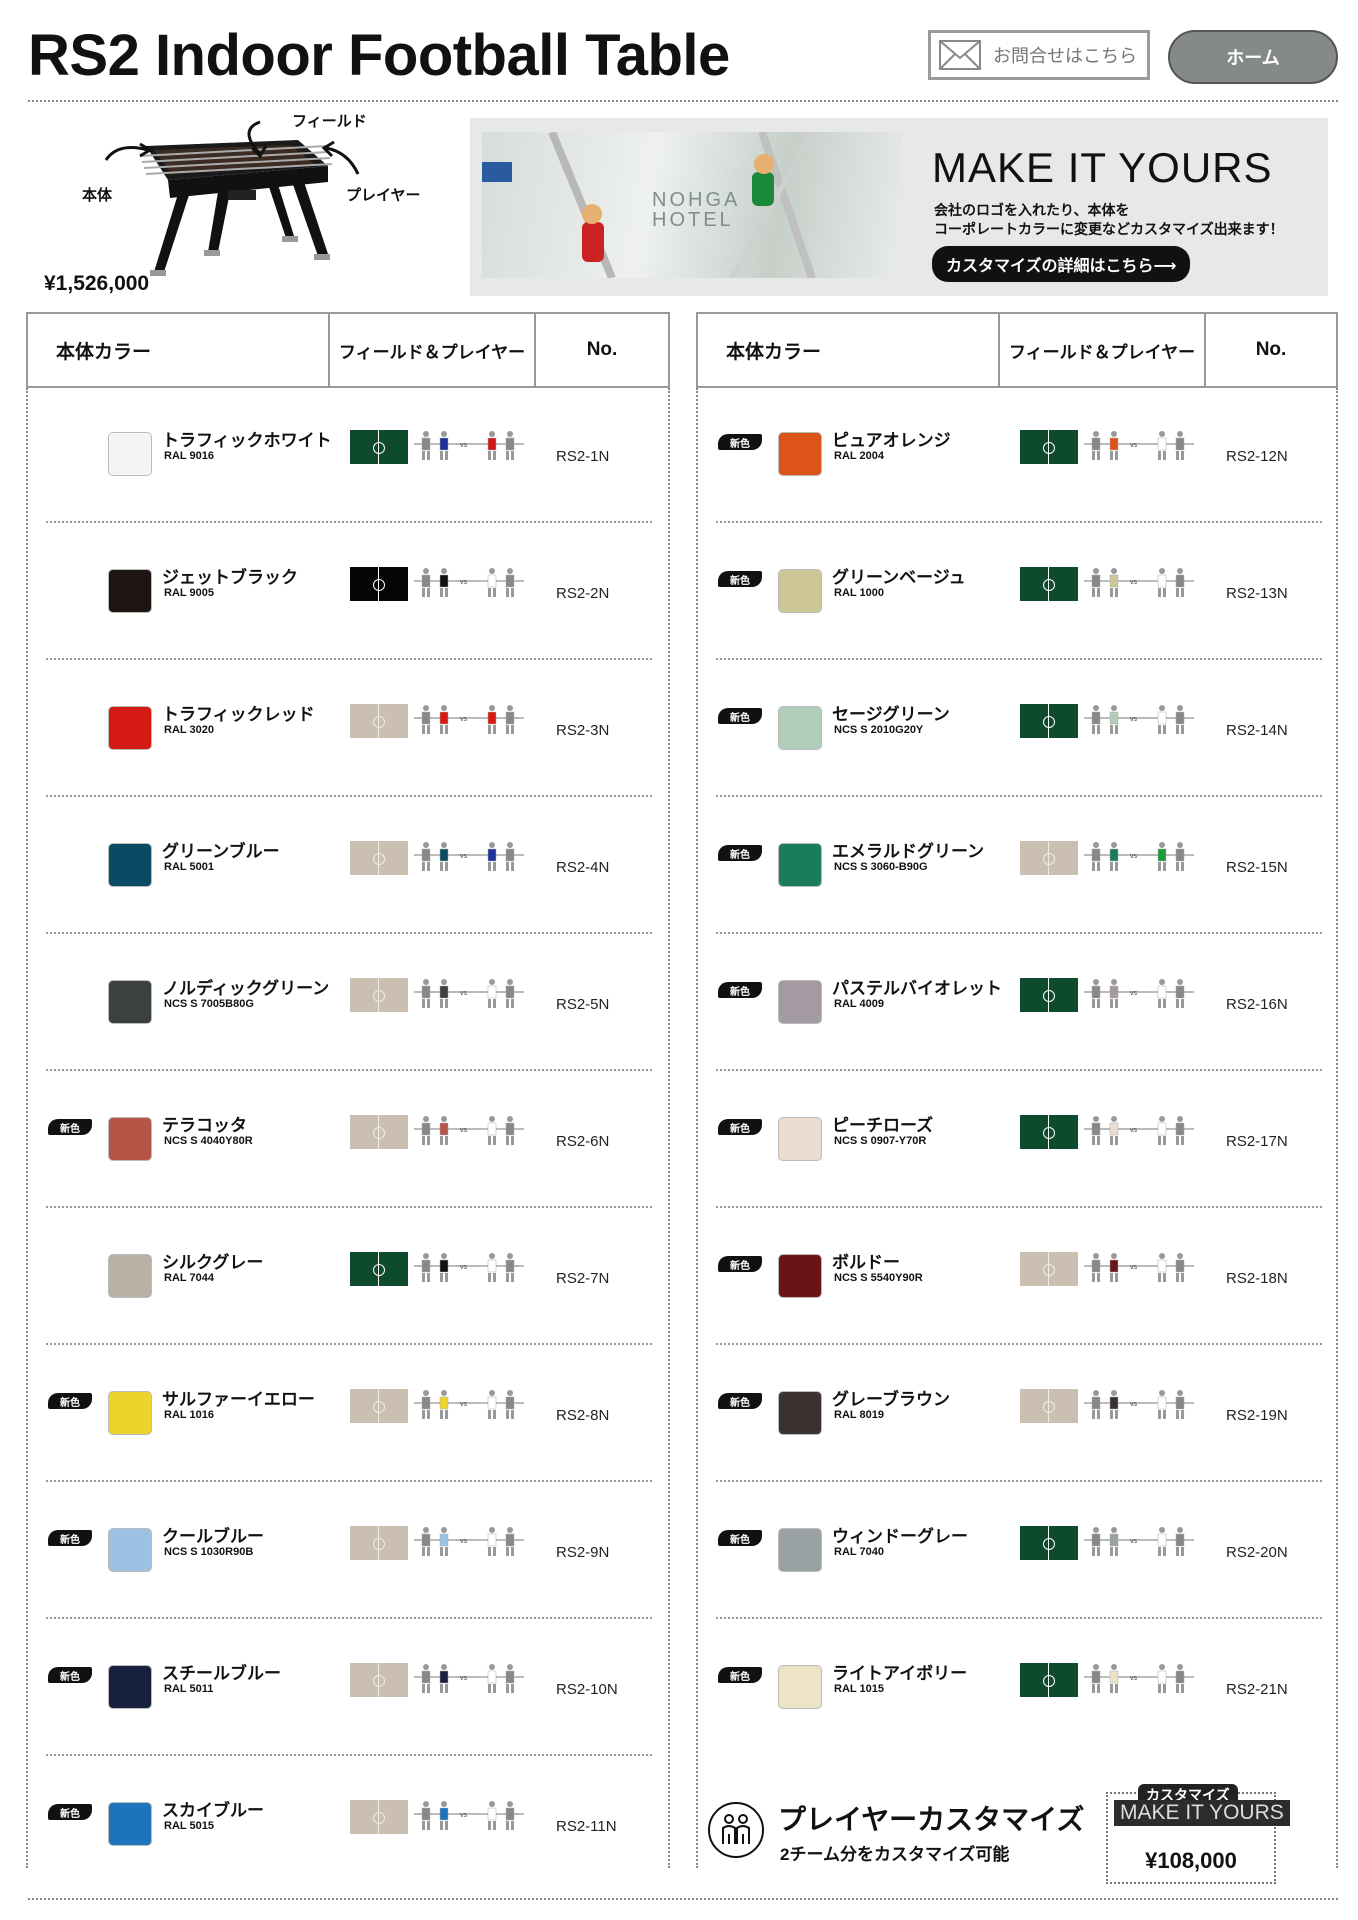  What do you see at coordinates (891, 440) in the screenshot?
I see `color-name: ピュアオレンジ` at bounding box center [891, 440].